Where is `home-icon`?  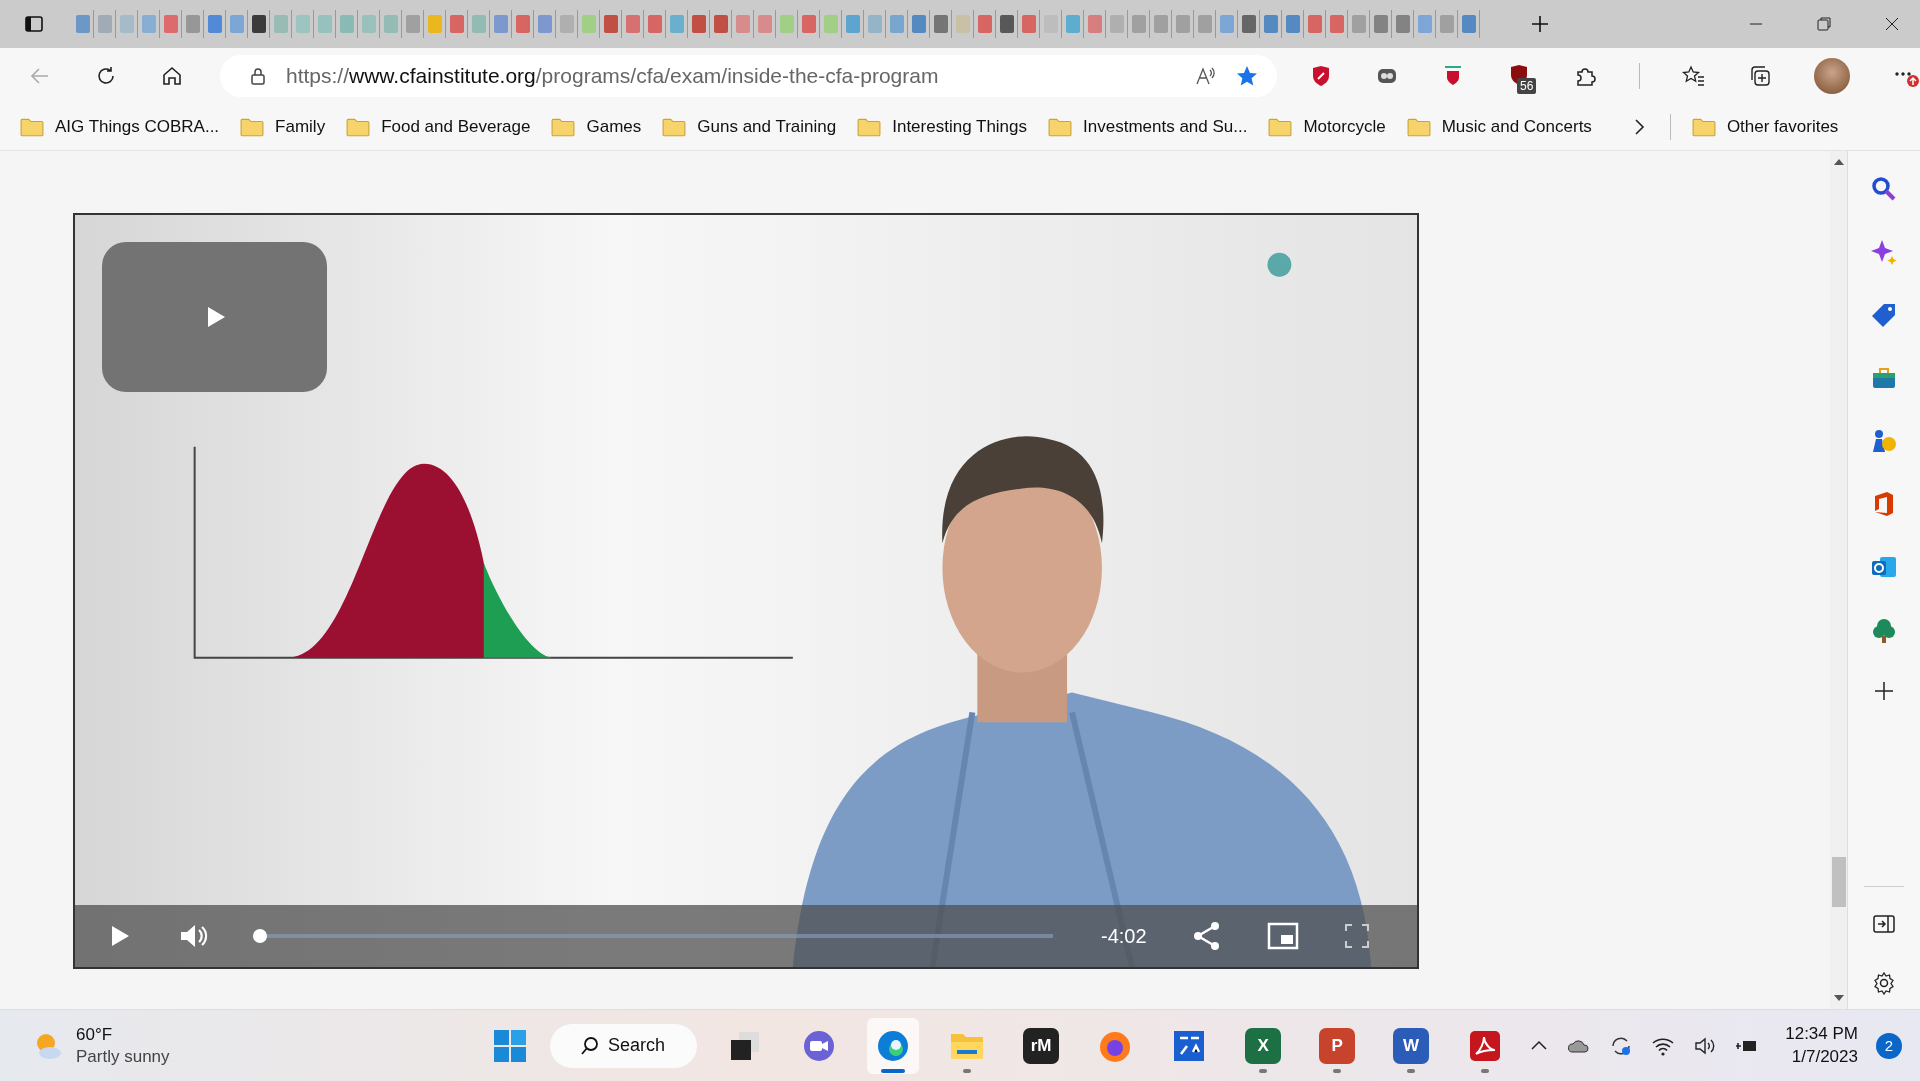 home-icon is located at coordinates (172, 76).